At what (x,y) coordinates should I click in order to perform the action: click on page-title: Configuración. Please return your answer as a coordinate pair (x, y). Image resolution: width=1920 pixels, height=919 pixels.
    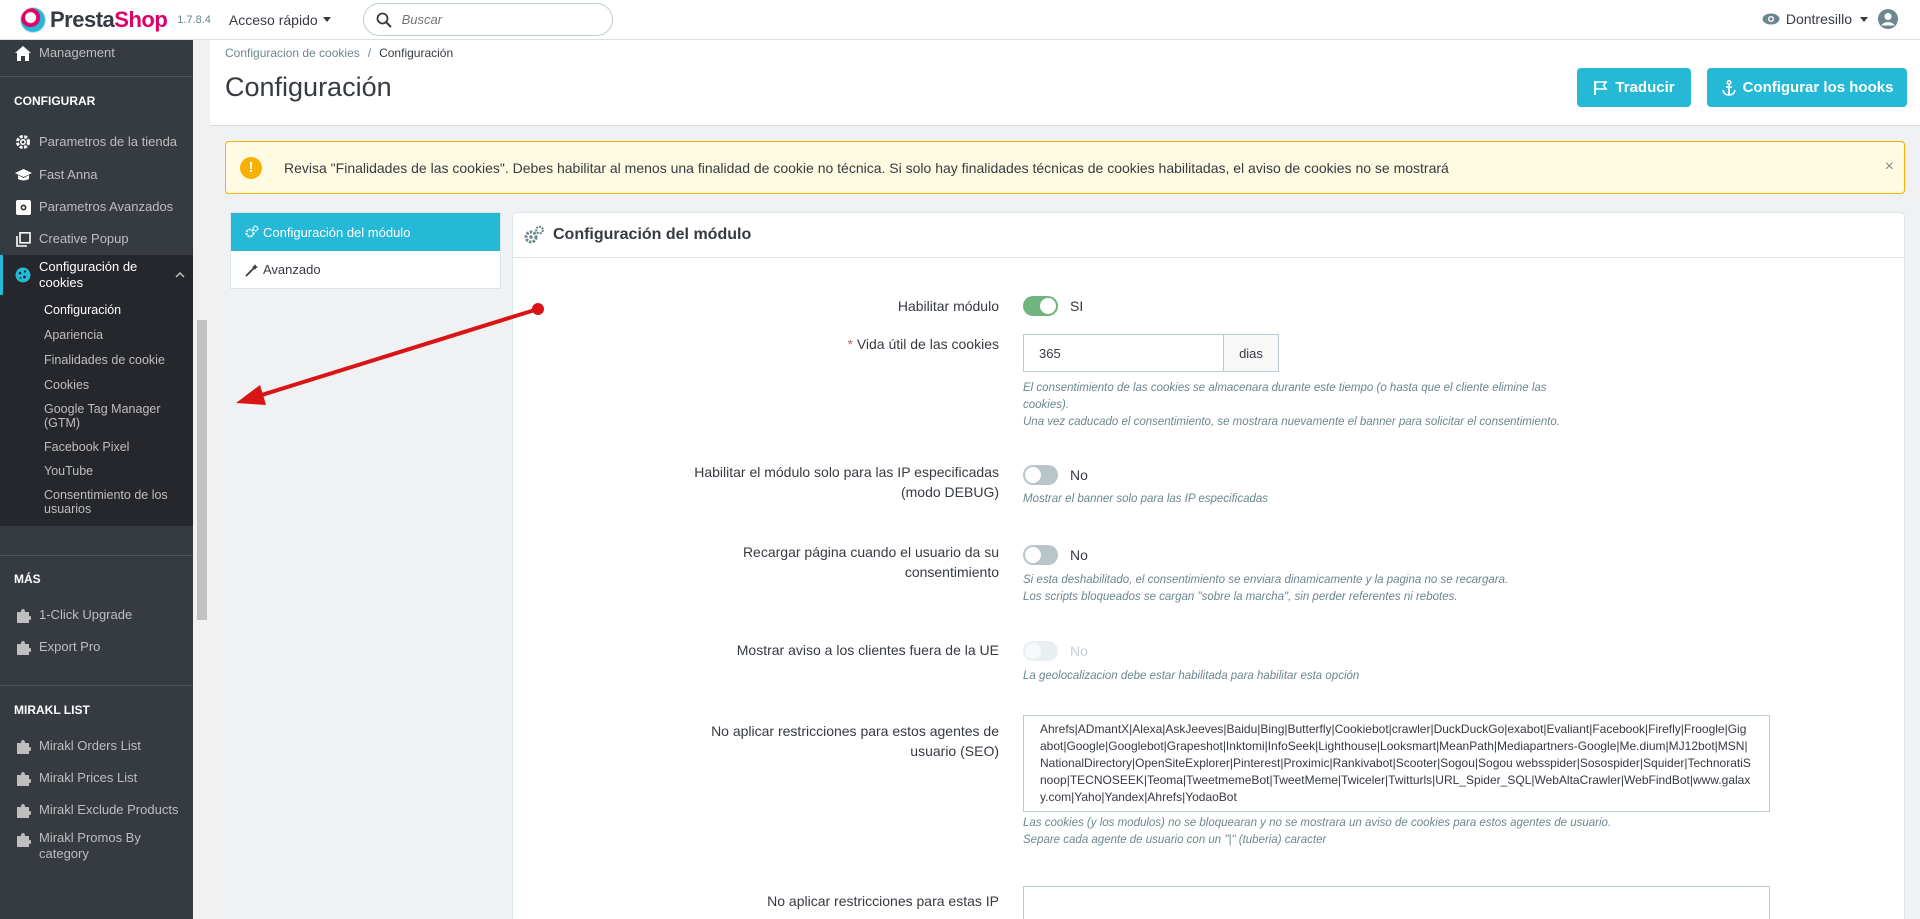
    Looking at the image, I should click on (308, 87).